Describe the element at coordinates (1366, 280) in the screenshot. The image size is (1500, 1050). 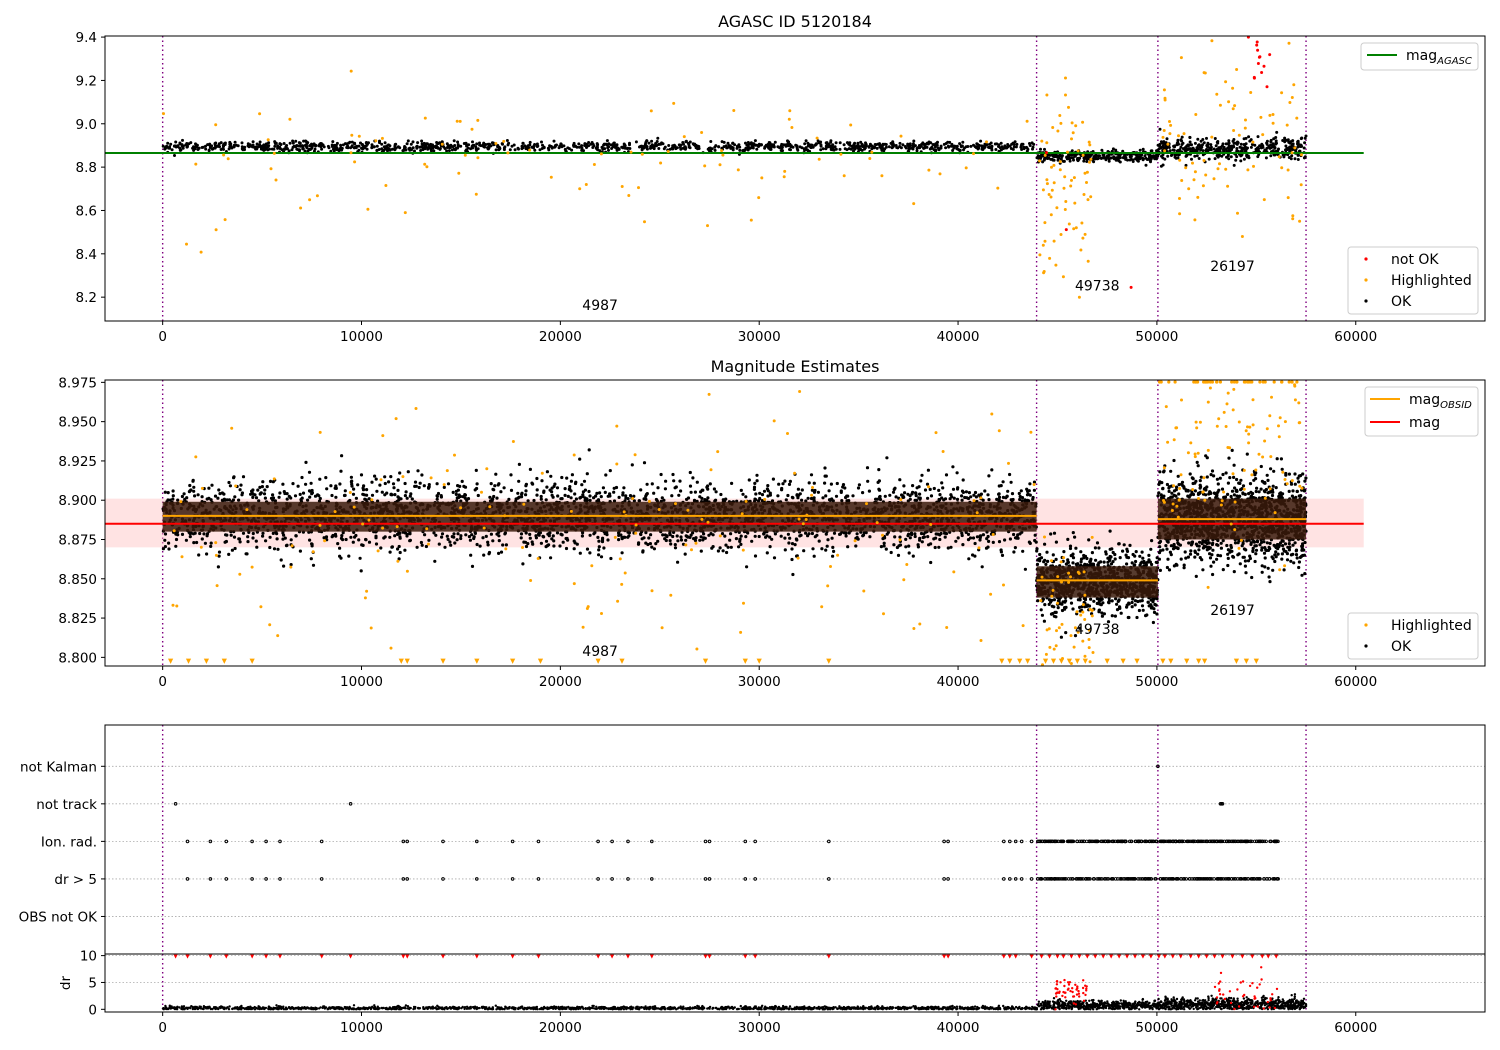
I see `legend-marker` at that location.